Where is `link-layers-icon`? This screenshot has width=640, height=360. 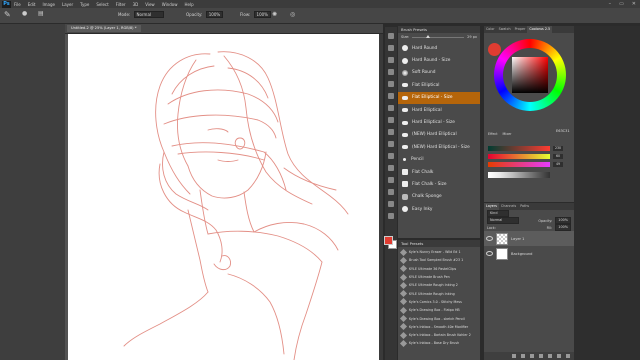 link-layers-icon is located at coordinates (514, 356).